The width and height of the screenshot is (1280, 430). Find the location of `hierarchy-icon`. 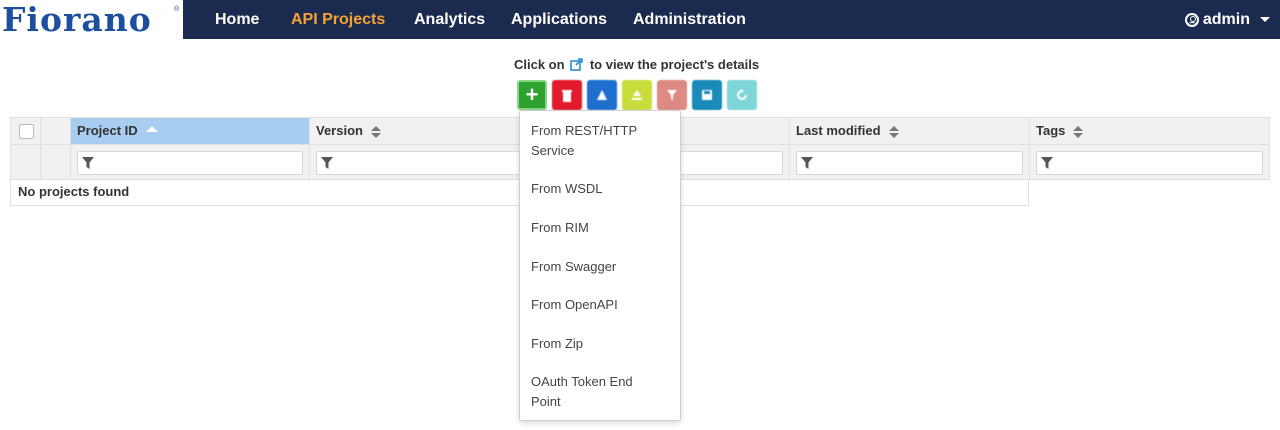

hierarchy-icon is located at coordinates (637, 95).